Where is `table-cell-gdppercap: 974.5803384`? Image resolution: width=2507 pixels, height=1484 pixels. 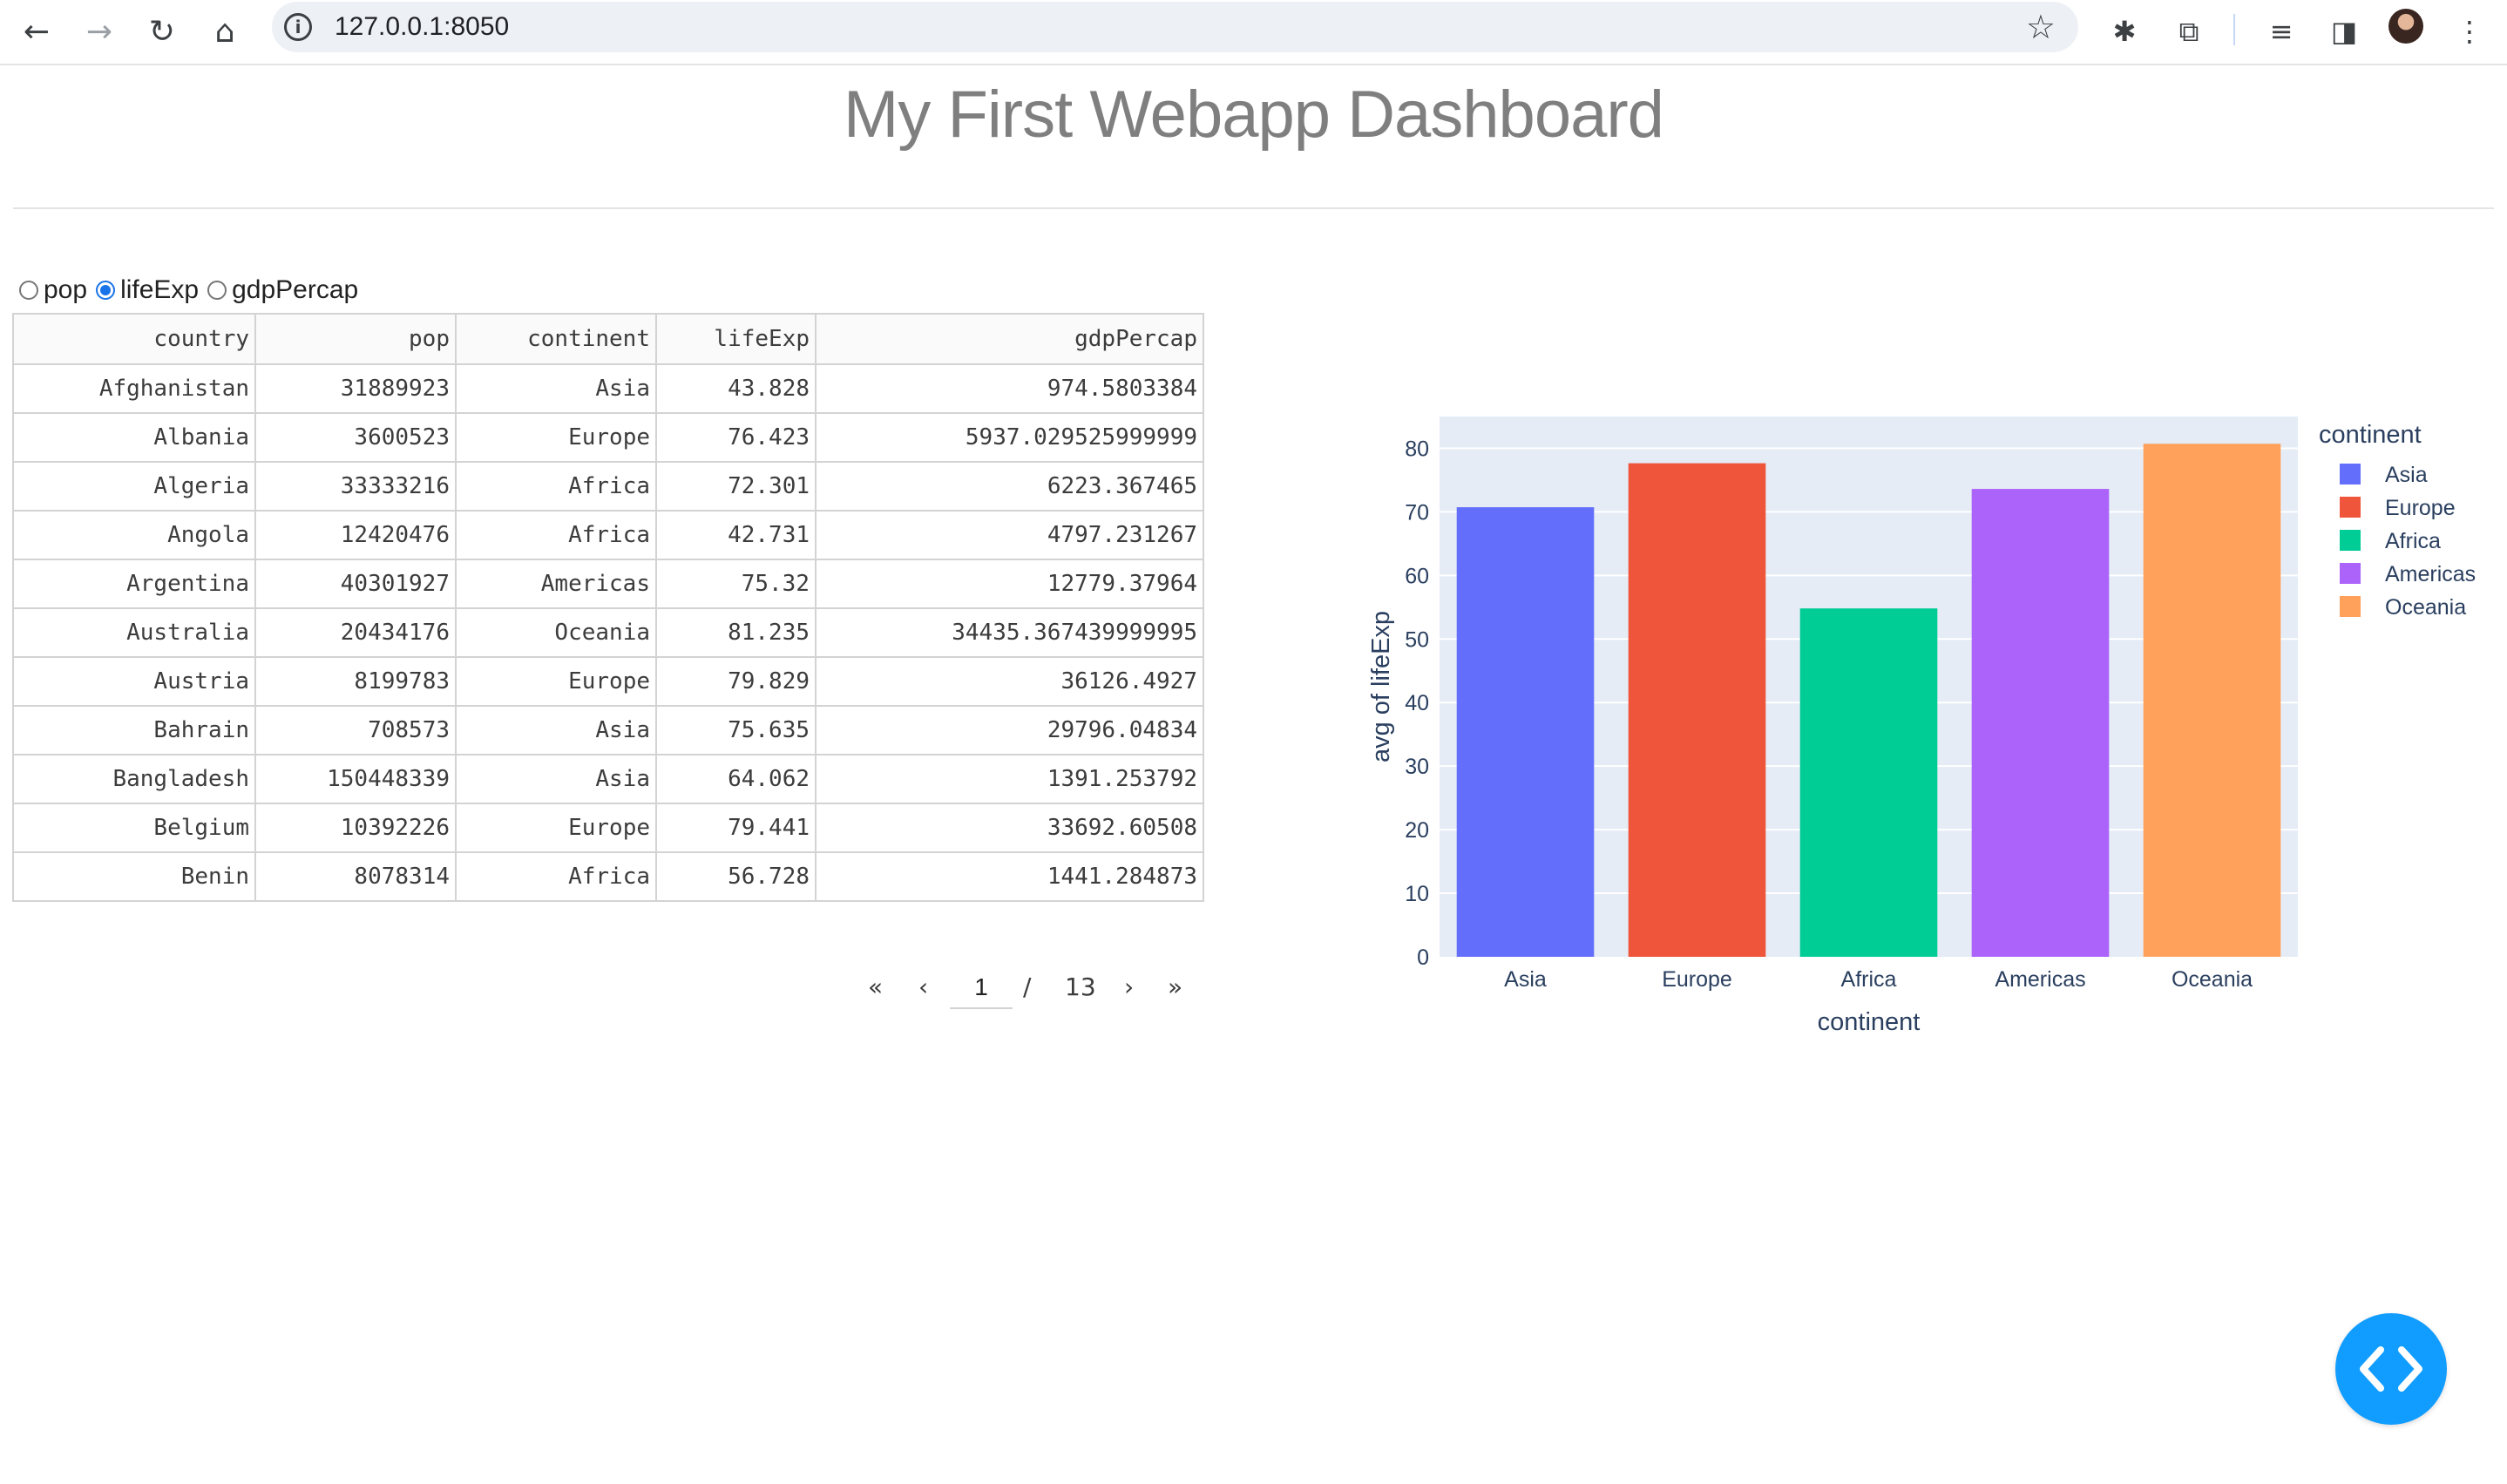
table-cell-gdppercap: 974.5803384 is located at coordinates (1010, 388).